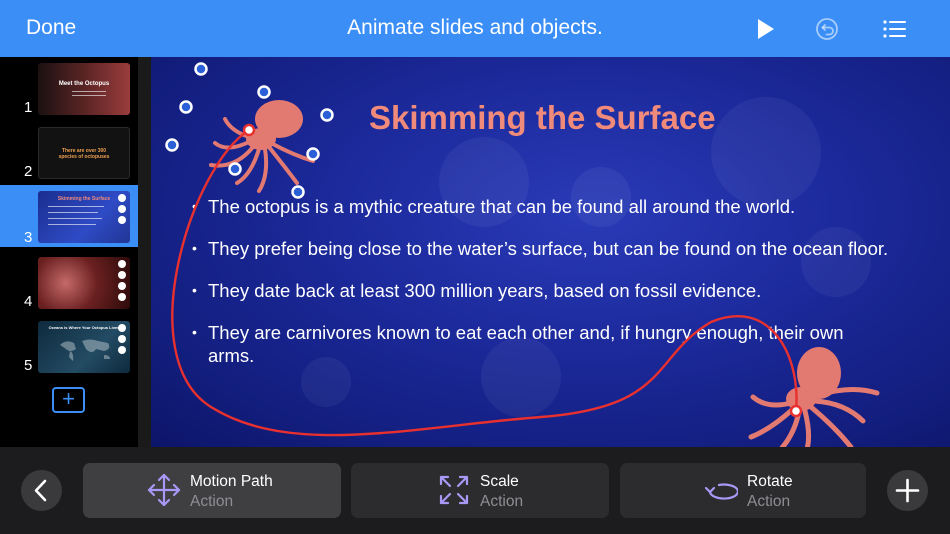 The width and height of the screenshot is (950, 534). I want to click on slide-thumbnail-4: 4, so click(69, 281).